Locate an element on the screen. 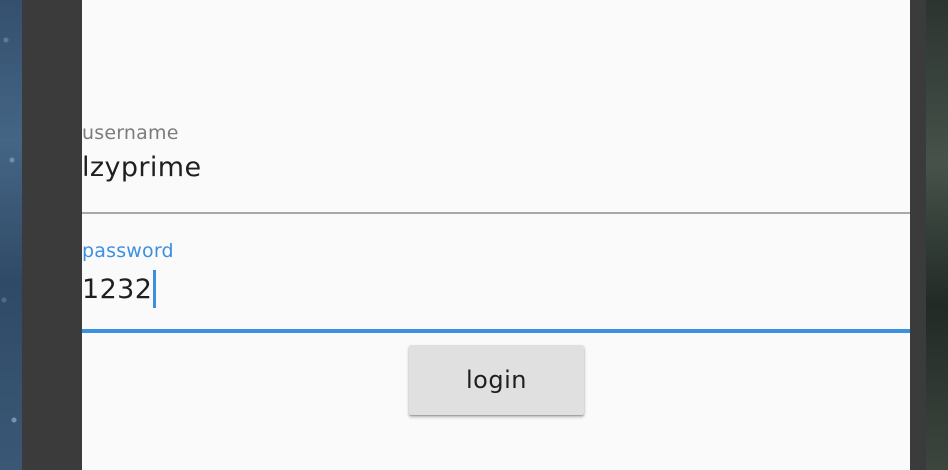  password-underline-focused is located at coordinates (496, 331).